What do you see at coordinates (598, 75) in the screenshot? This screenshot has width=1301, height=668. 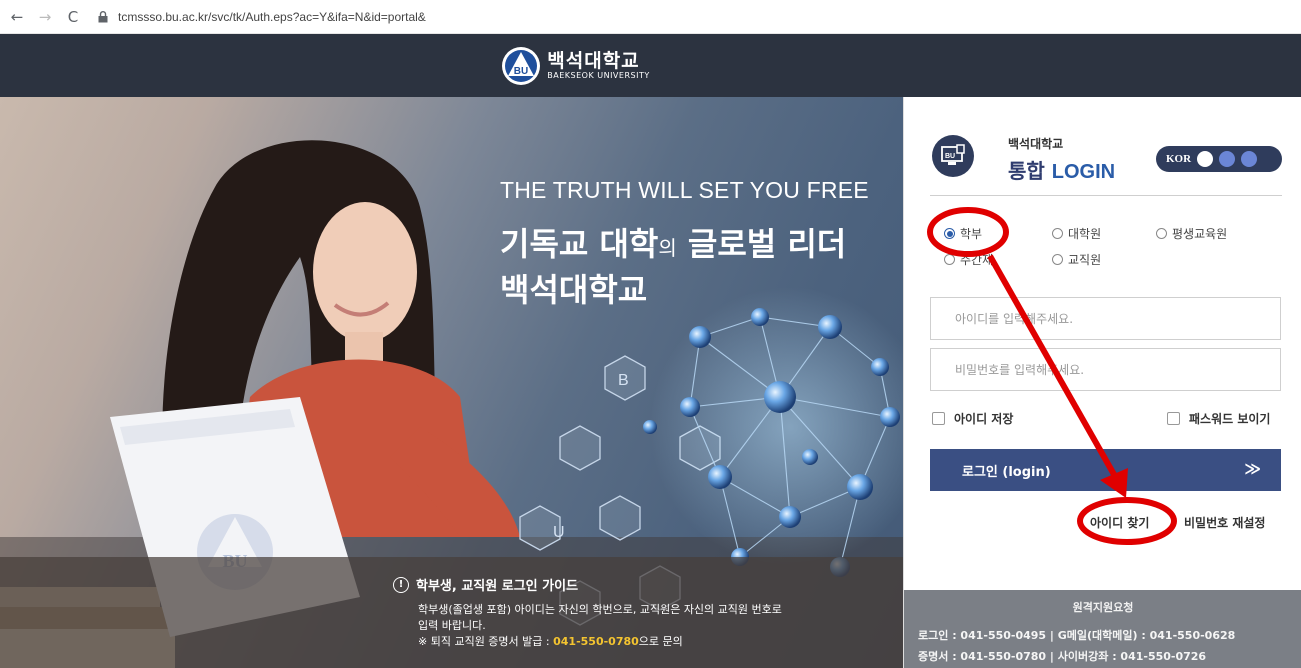 I see `logo-subtitle: BAEKSEOK UNIVERSITY` at bounding box center [598, 75].